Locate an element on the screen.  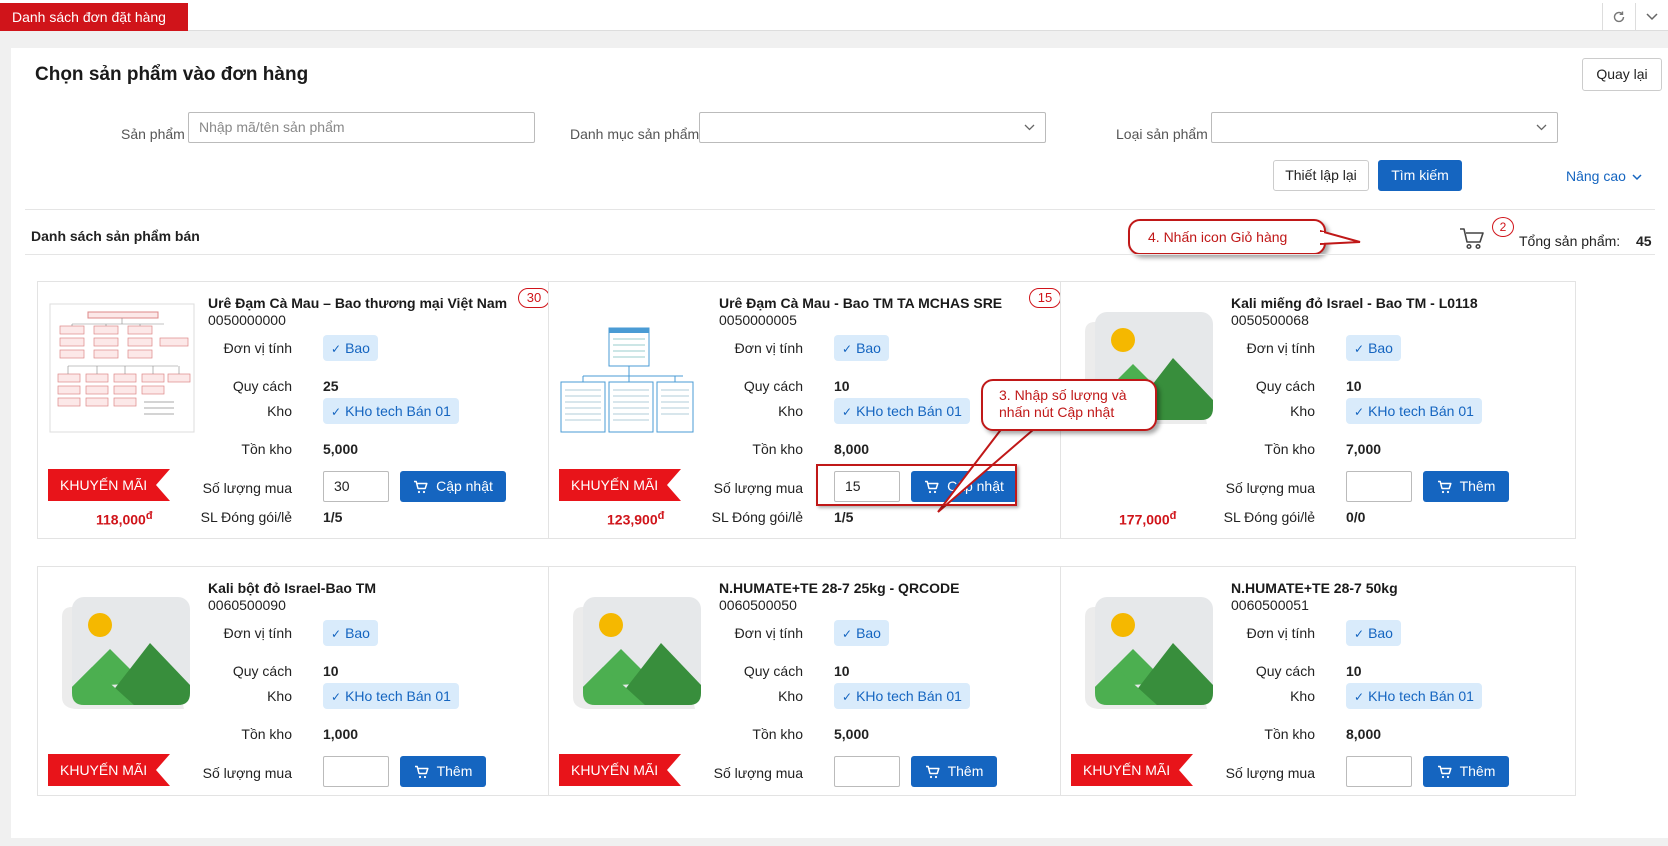
product-name: Kali miếng đỏ Israel - Bao TM - L0118 is located at coordinates (1354, 303).